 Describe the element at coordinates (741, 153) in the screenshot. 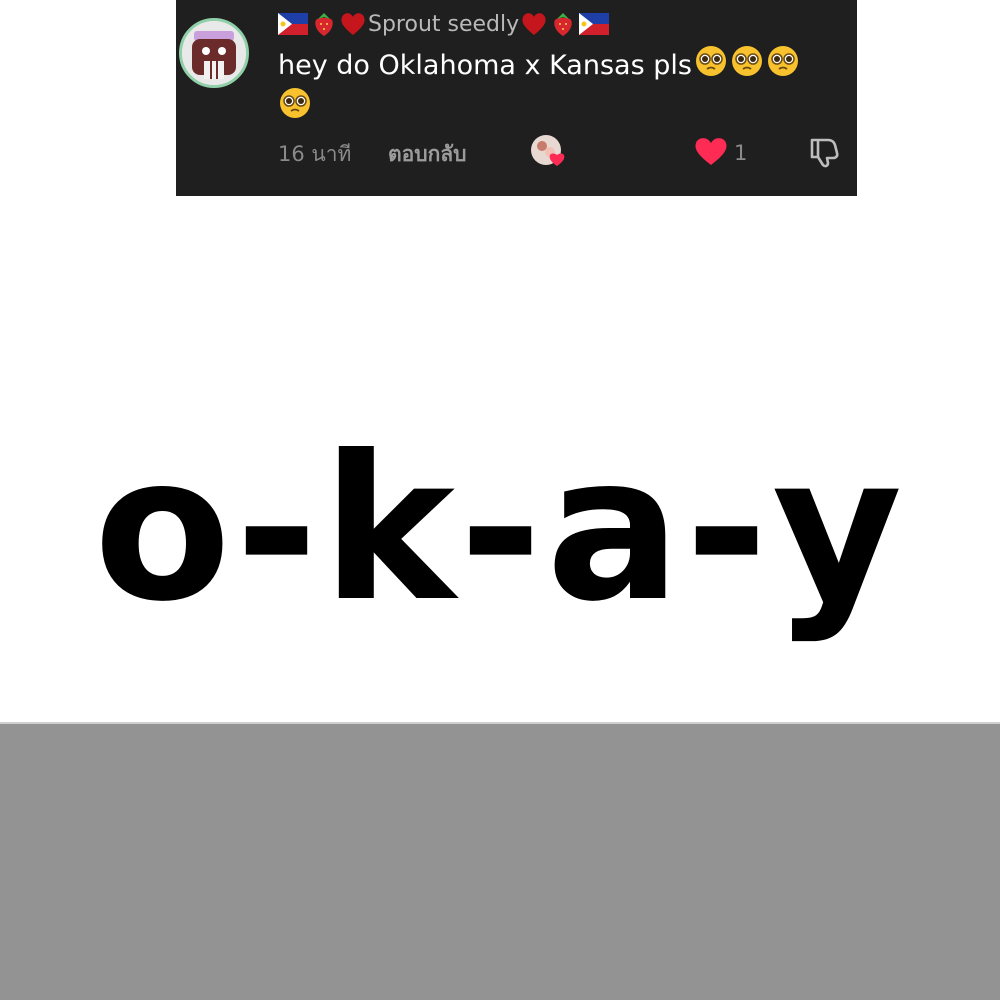

I see `like-count: 1` at that location.